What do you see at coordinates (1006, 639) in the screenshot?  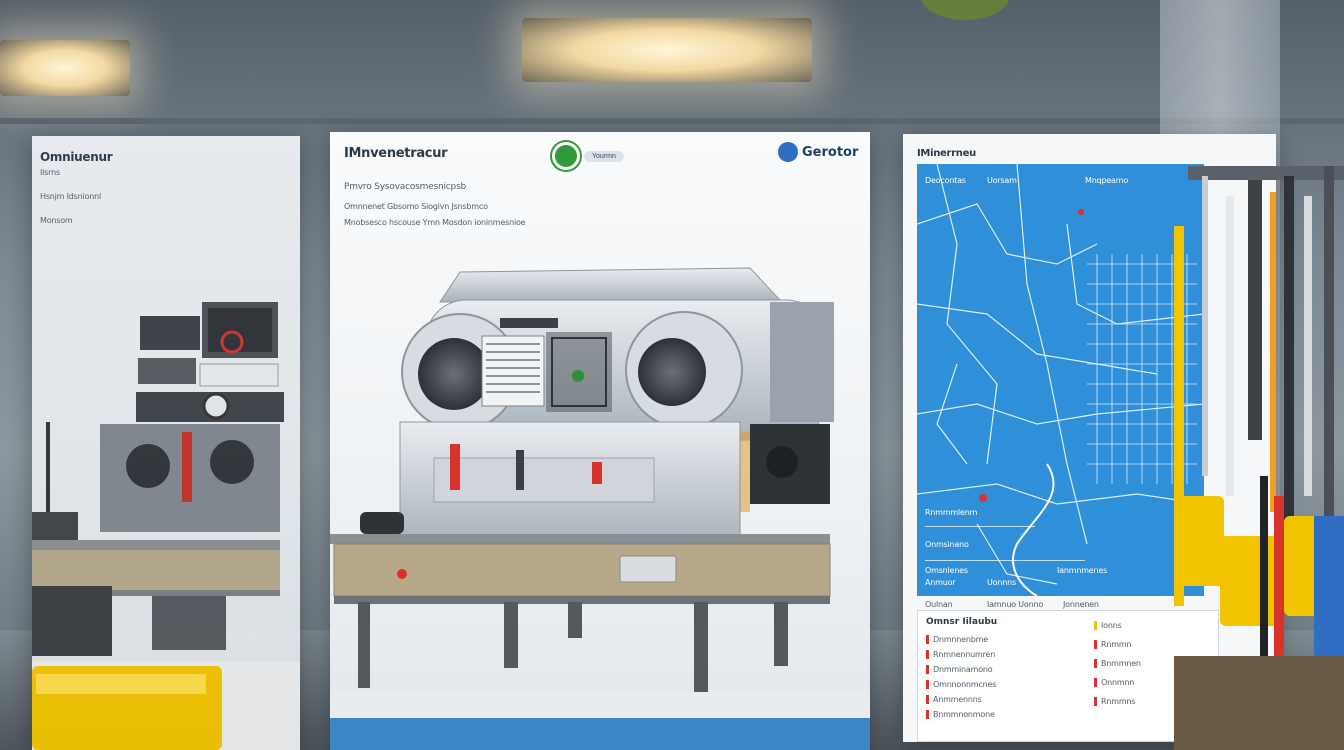 I see `info-item-1: Dnmnnenbme` at bounding box center [1006, 639].